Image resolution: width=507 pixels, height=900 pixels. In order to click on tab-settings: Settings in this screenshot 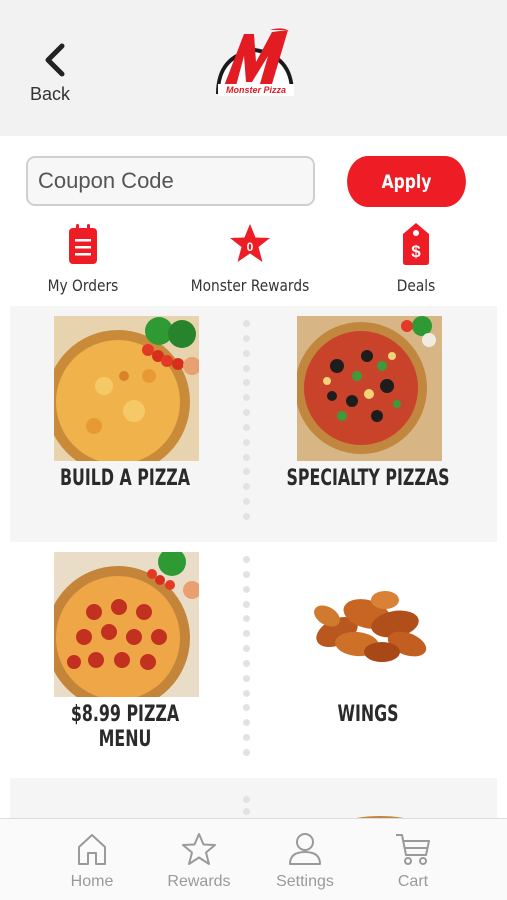, I will do `click(305, 864)`.